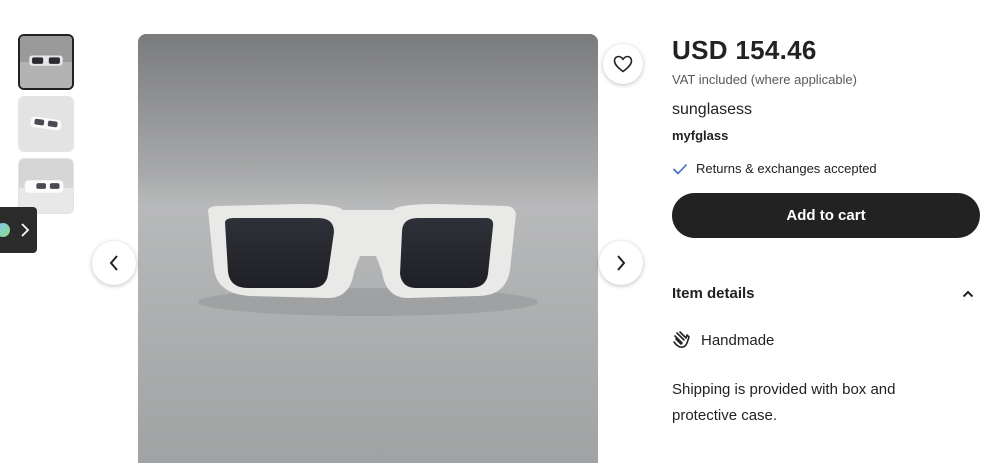  What do you see at coordinates (738, 340) in the screenshot?
I see `handmade-label: Handmade` at bounding box center [738, 340].